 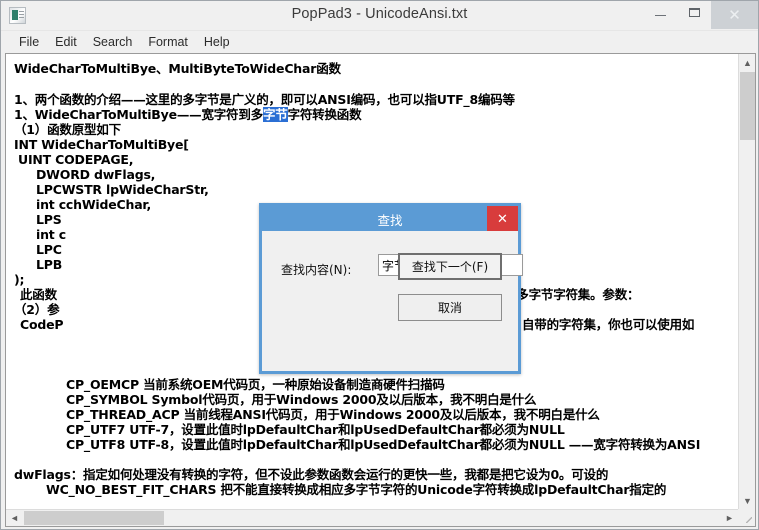 I want to click on vertical-scroll-thumb, so click(x=747, y=106).